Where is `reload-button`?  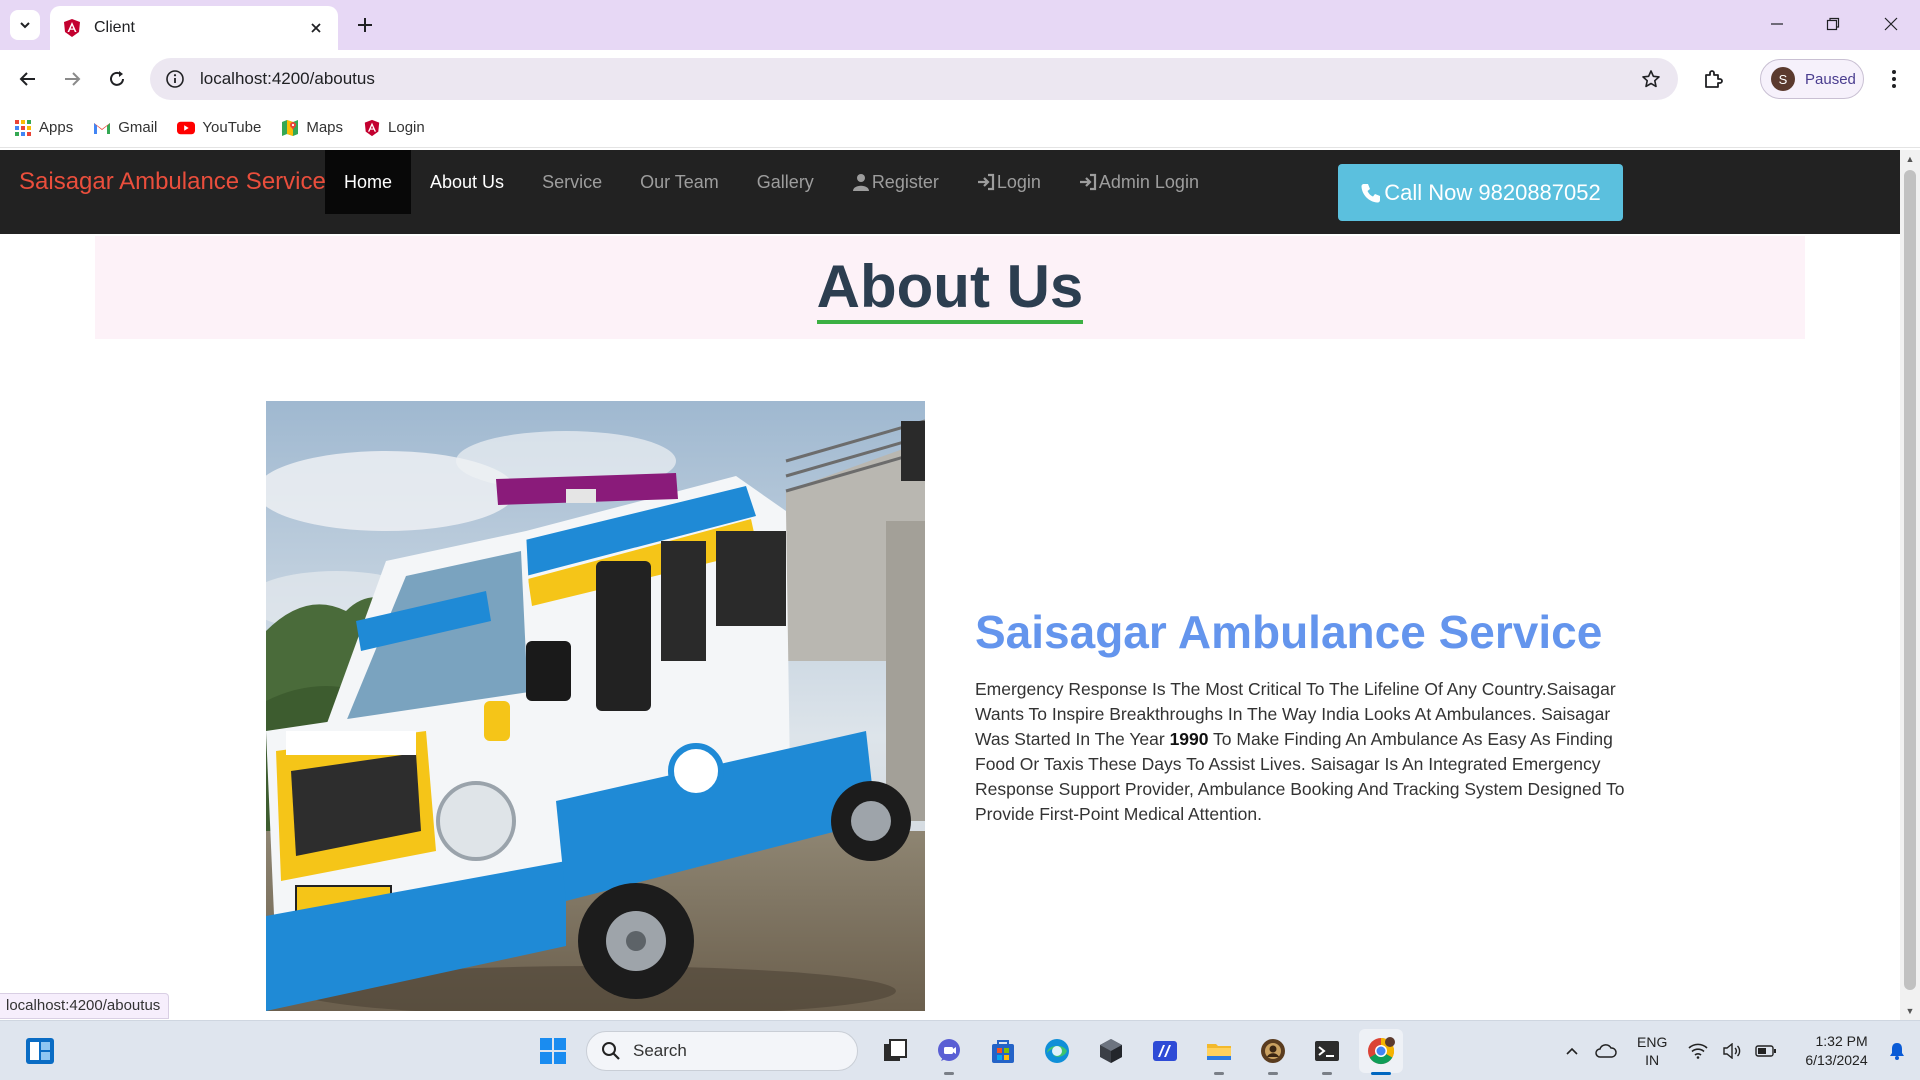
reload-button is located at coordinates (117, 79).